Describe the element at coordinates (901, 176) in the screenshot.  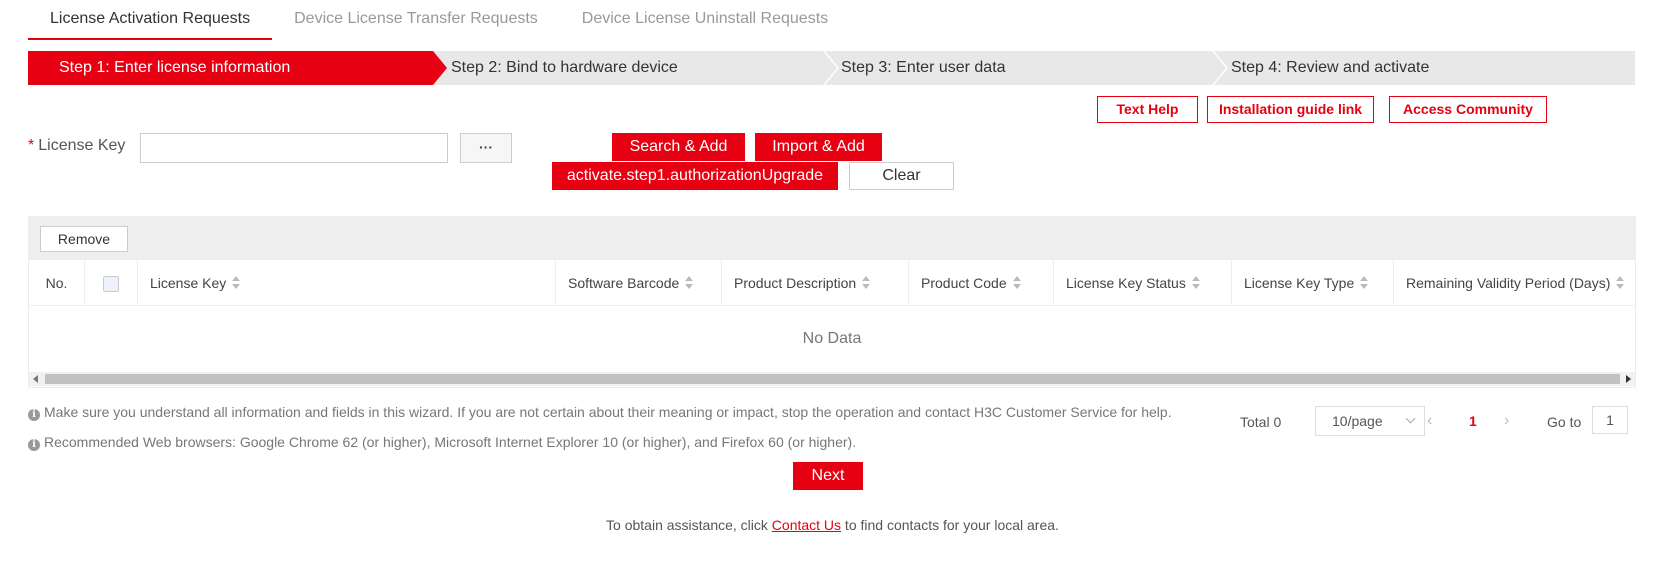
I see `clear-button: Clear` at that location.